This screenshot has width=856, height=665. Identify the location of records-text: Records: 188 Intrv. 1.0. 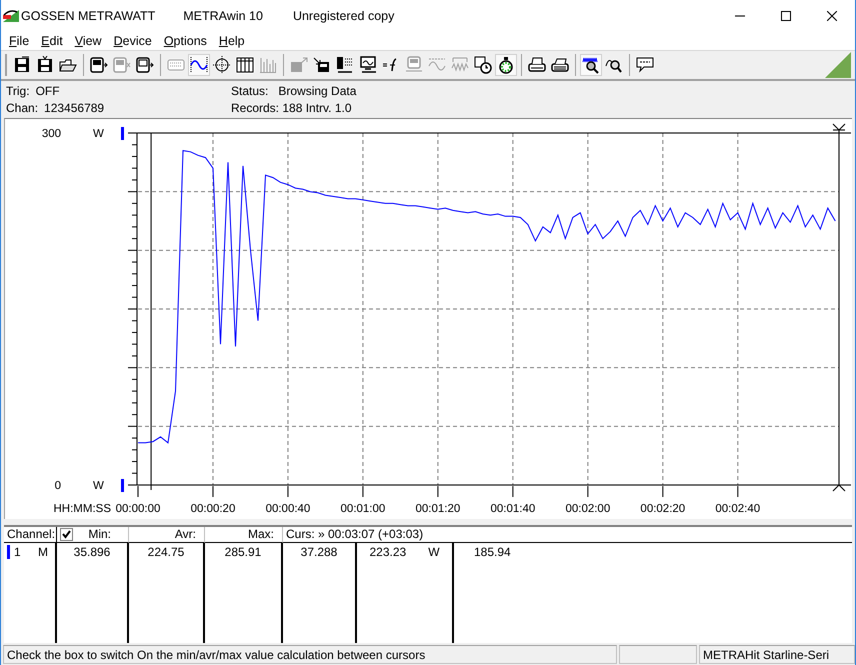
(292, 107).